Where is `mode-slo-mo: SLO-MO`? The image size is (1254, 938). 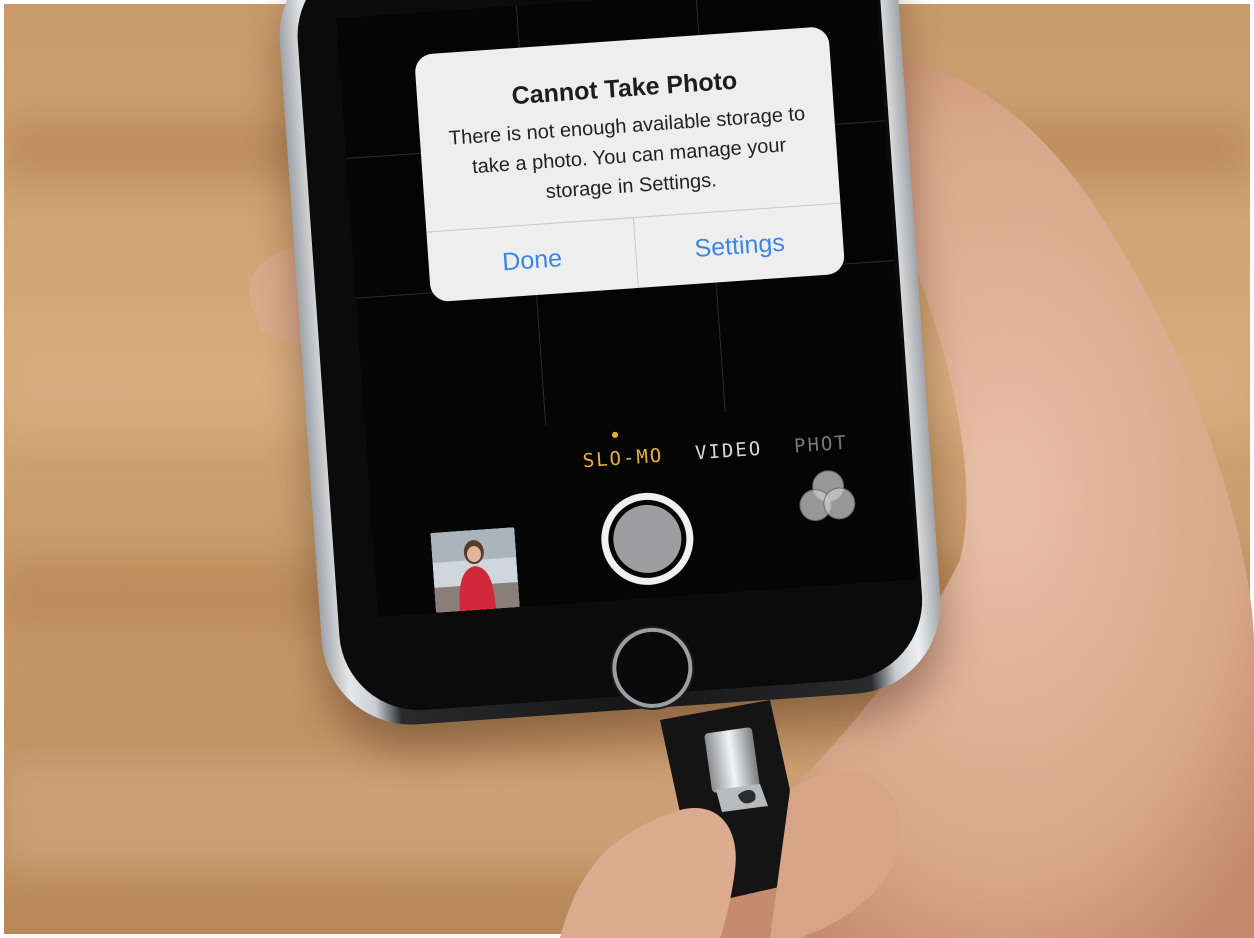 mode-slo-mo: SLO-MO is located at coordinates (623, 459).